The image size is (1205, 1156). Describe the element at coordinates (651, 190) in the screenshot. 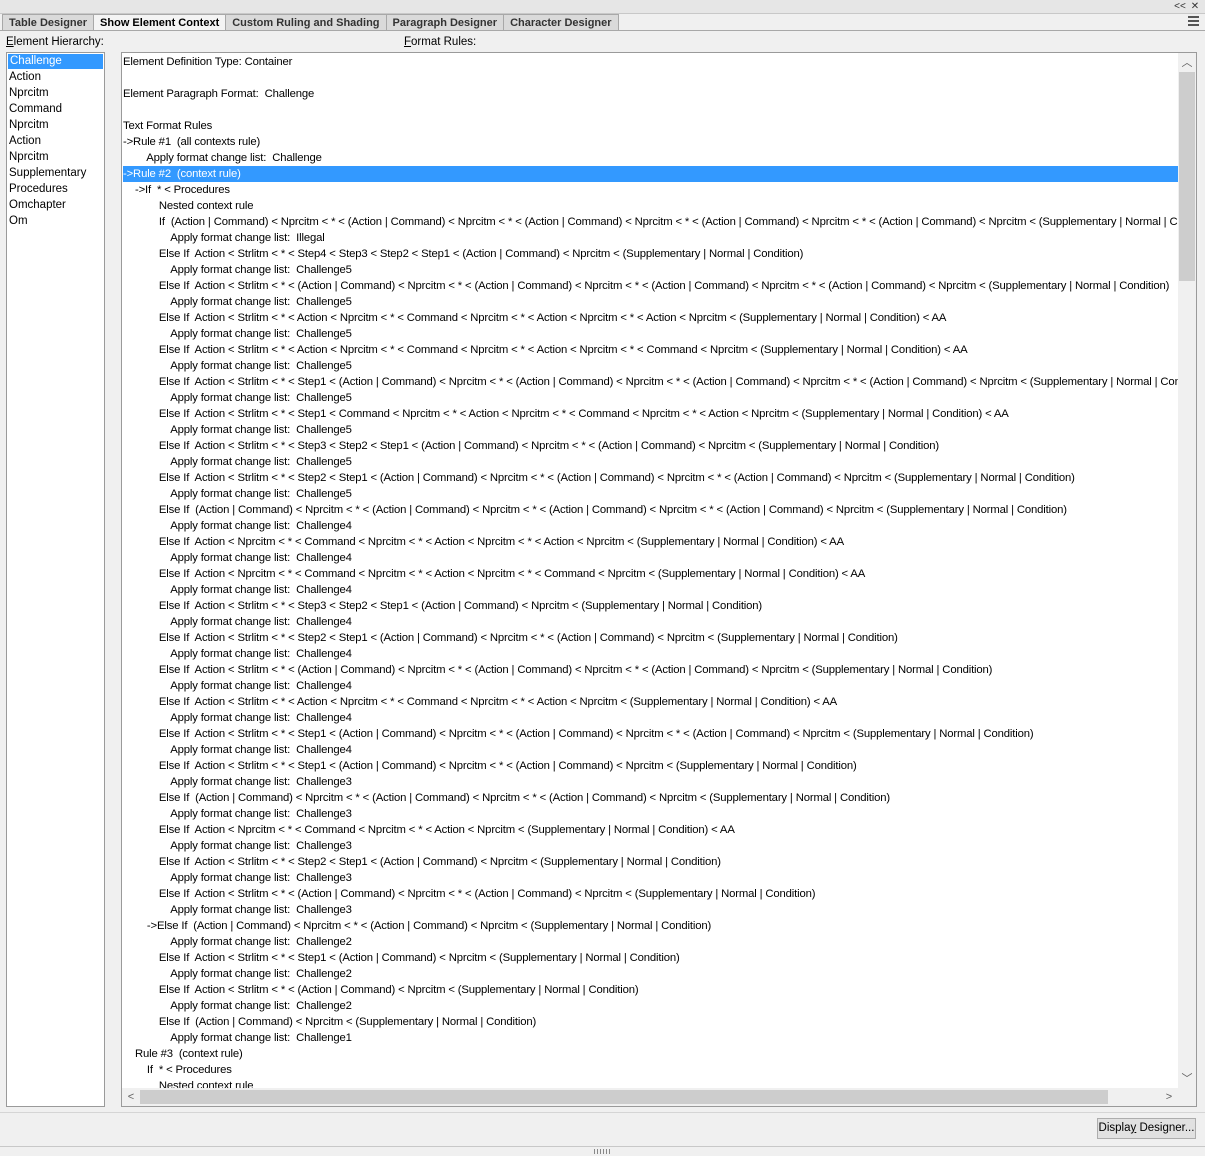

I see `rule-line: ->If * < Procedures` at that location.